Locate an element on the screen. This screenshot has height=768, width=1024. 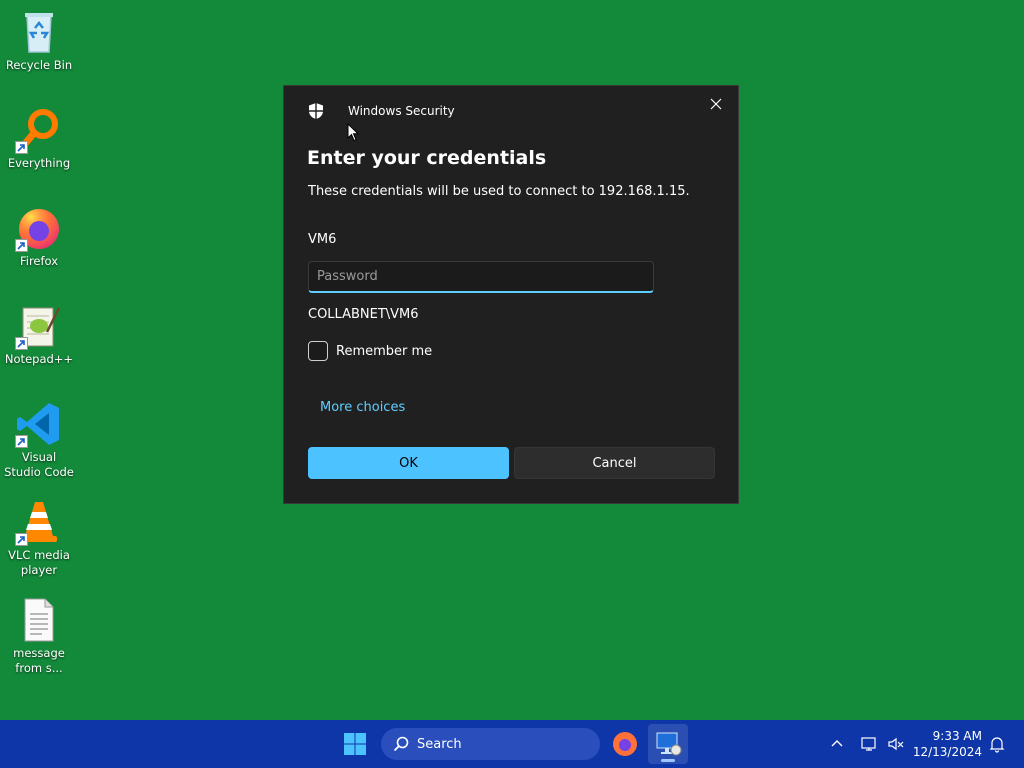
vlc-icon is located at coordinates (39, 522).